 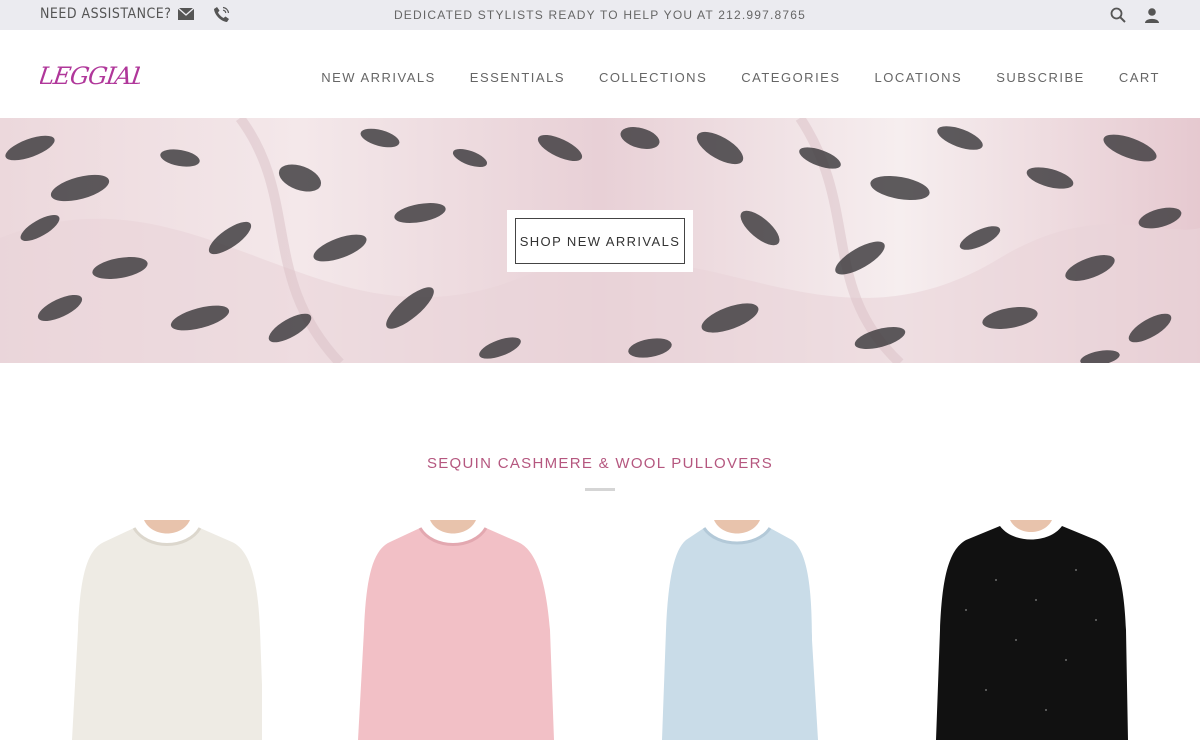 I want to click on svg-text: LEGGIADRO, so click(x=90, y=76).